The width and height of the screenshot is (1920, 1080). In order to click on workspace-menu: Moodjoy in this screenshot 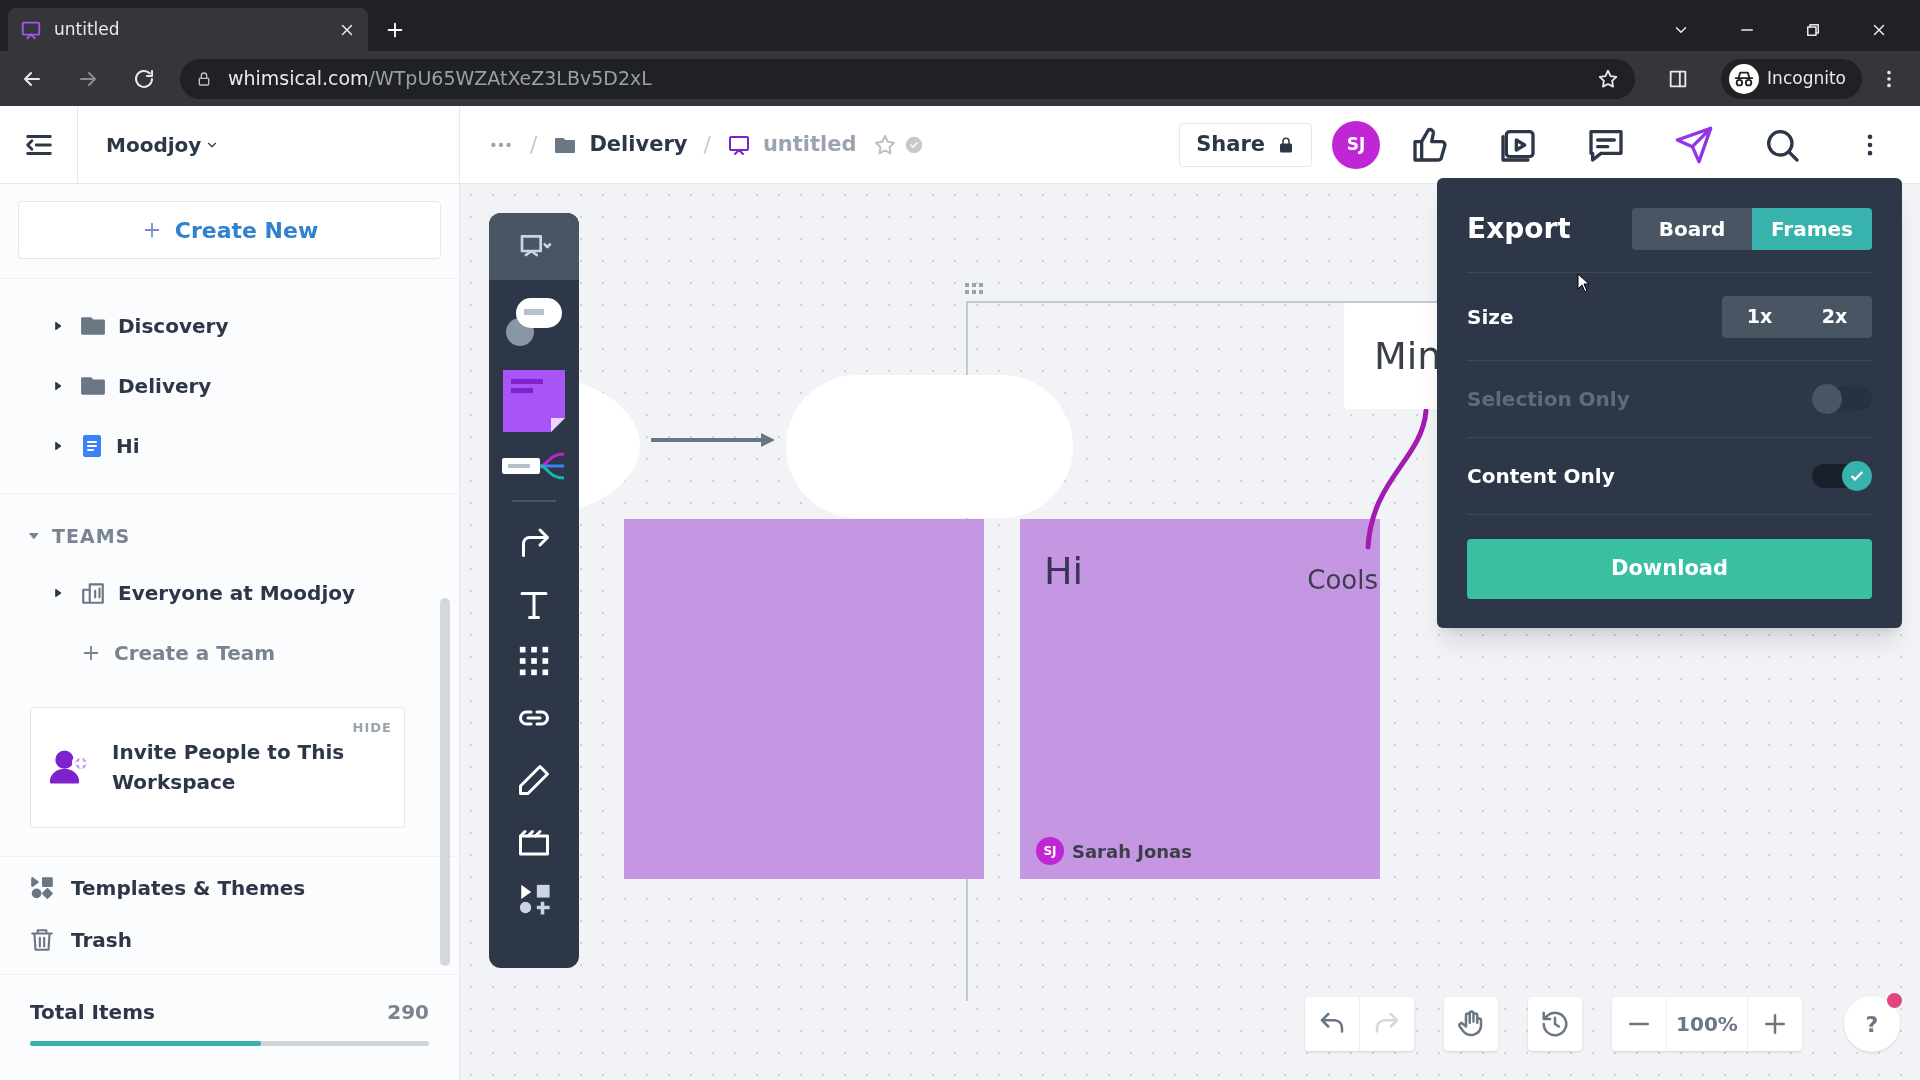, I will do `click(163, 144)`.